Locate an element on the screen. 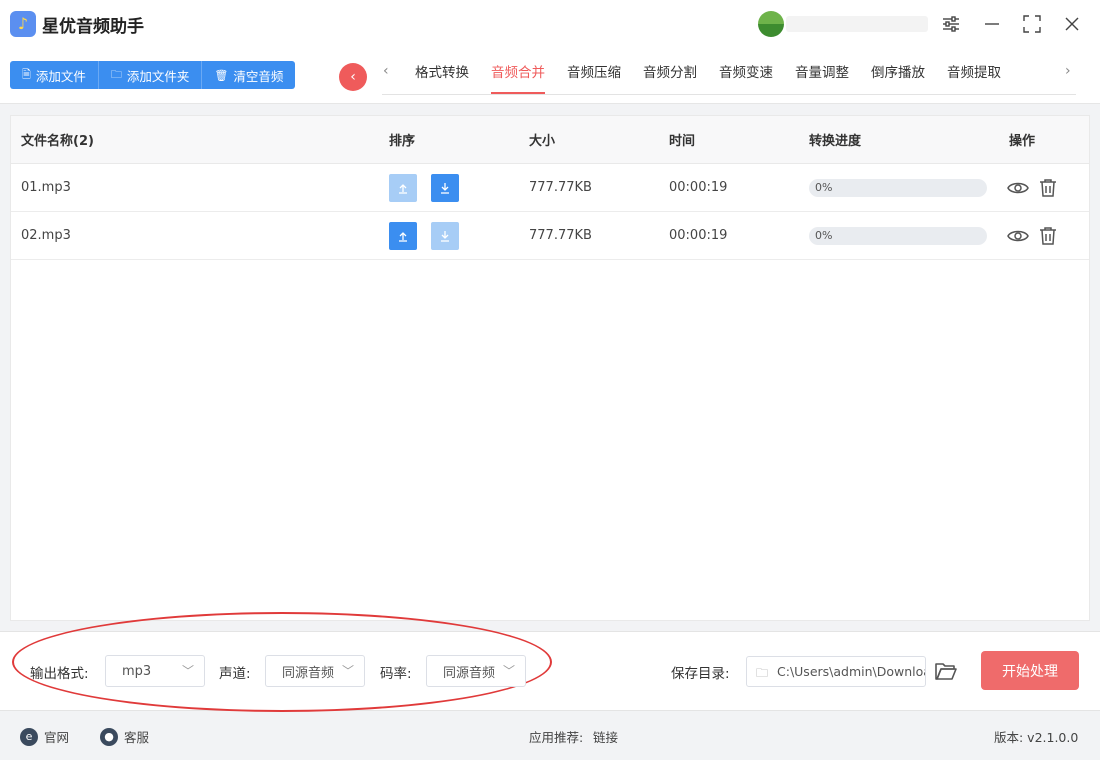  channel-value: 同源音频 is located at coordinates (308, 673).